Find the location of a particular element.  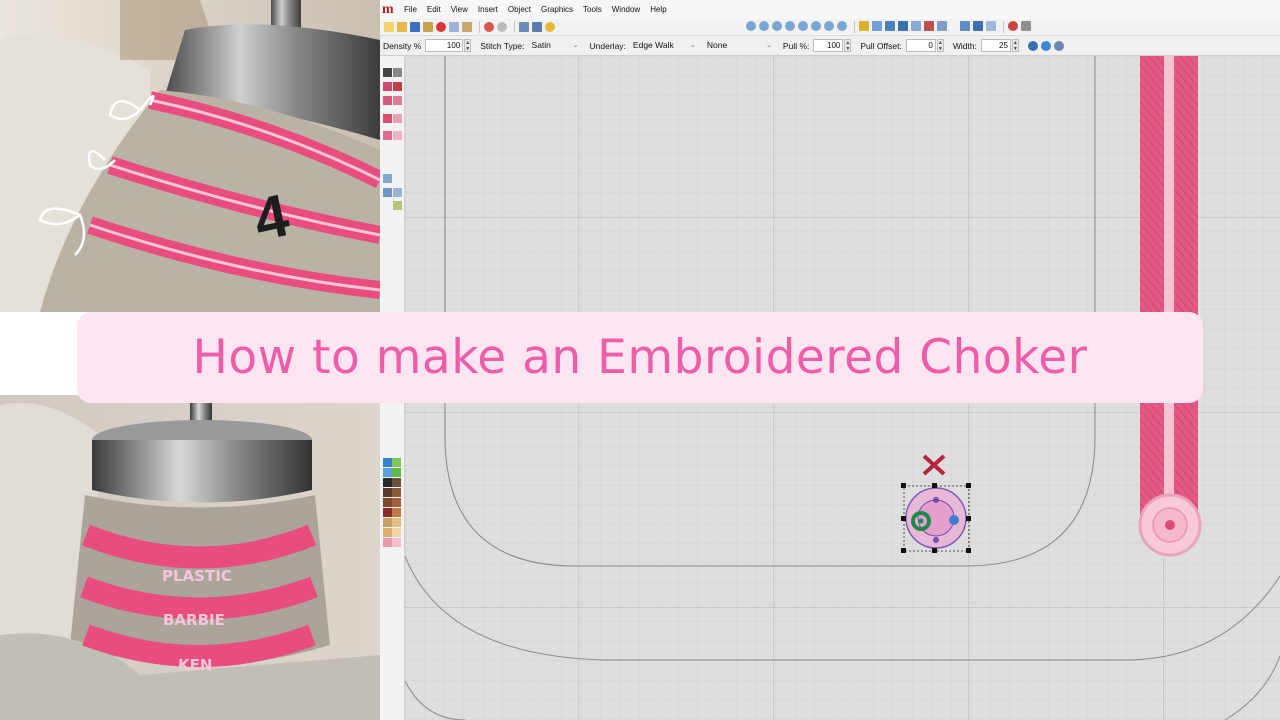

zoom-1to1-icon is located at coordinates (803, 26).